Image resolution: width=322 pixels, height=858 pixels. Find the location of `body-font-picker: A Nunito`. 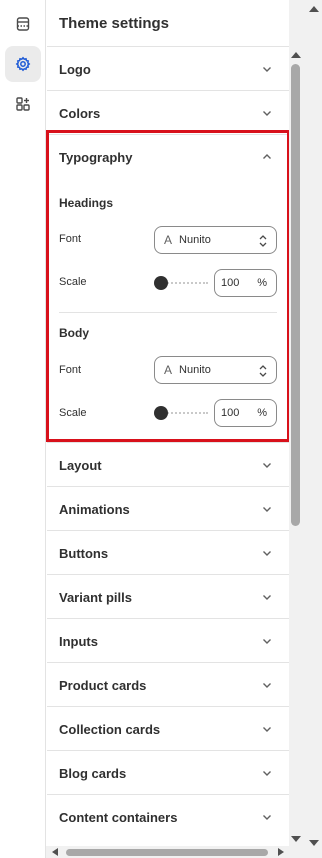

body-font-picker: A Nunito is located at coordinates (215, 370).